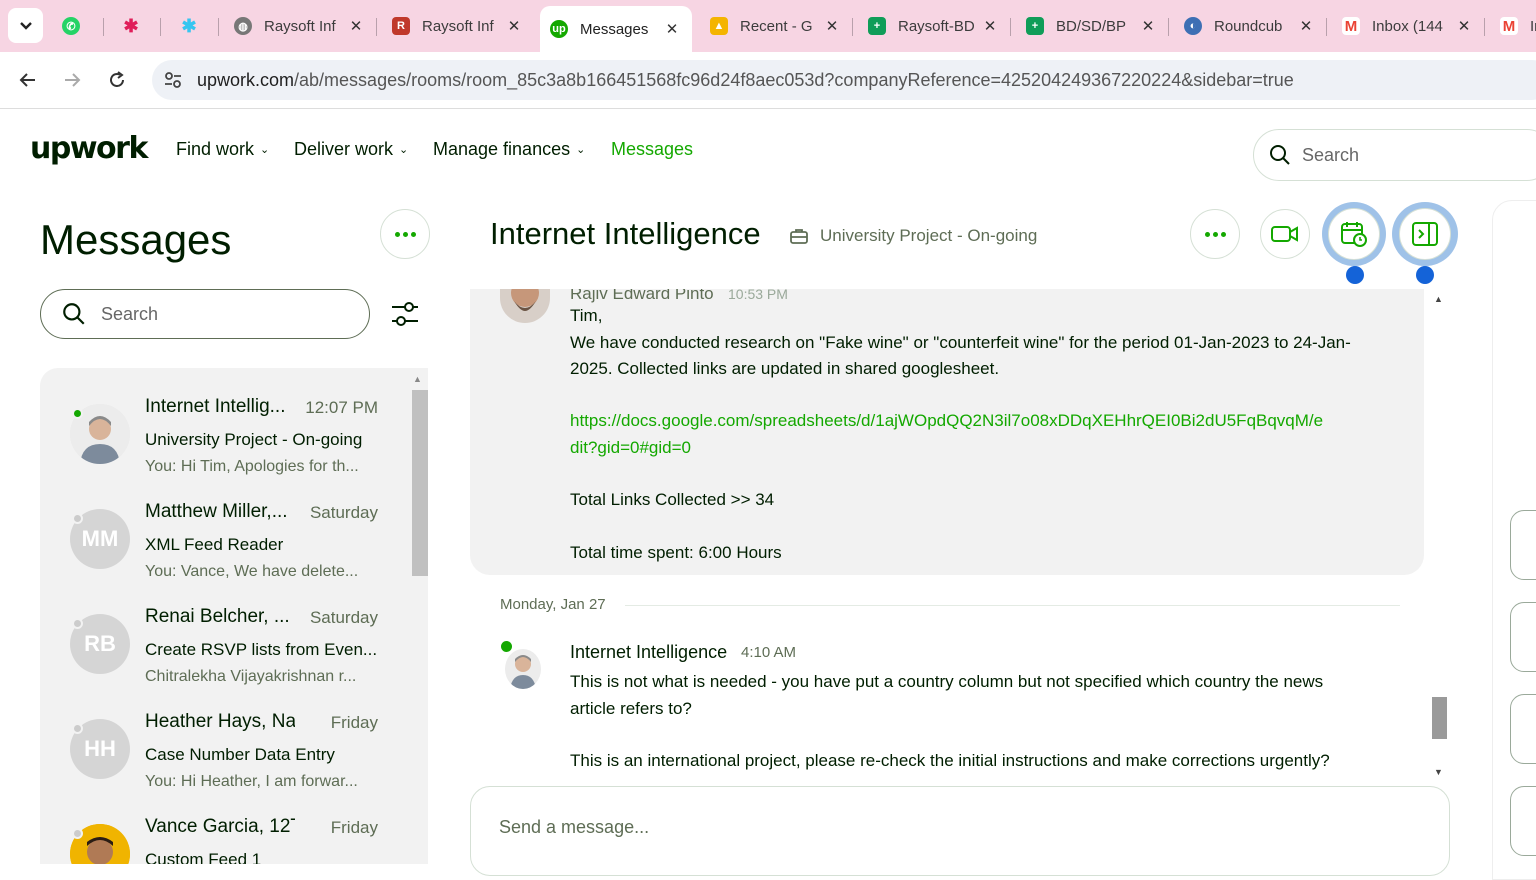 The width and height of the screenshot is (1536, 880). What do you see at coordinates (254, 439) in the screenshot?
I see `conversation-subject: University Project - On-going` at bounding box center [254, 439].